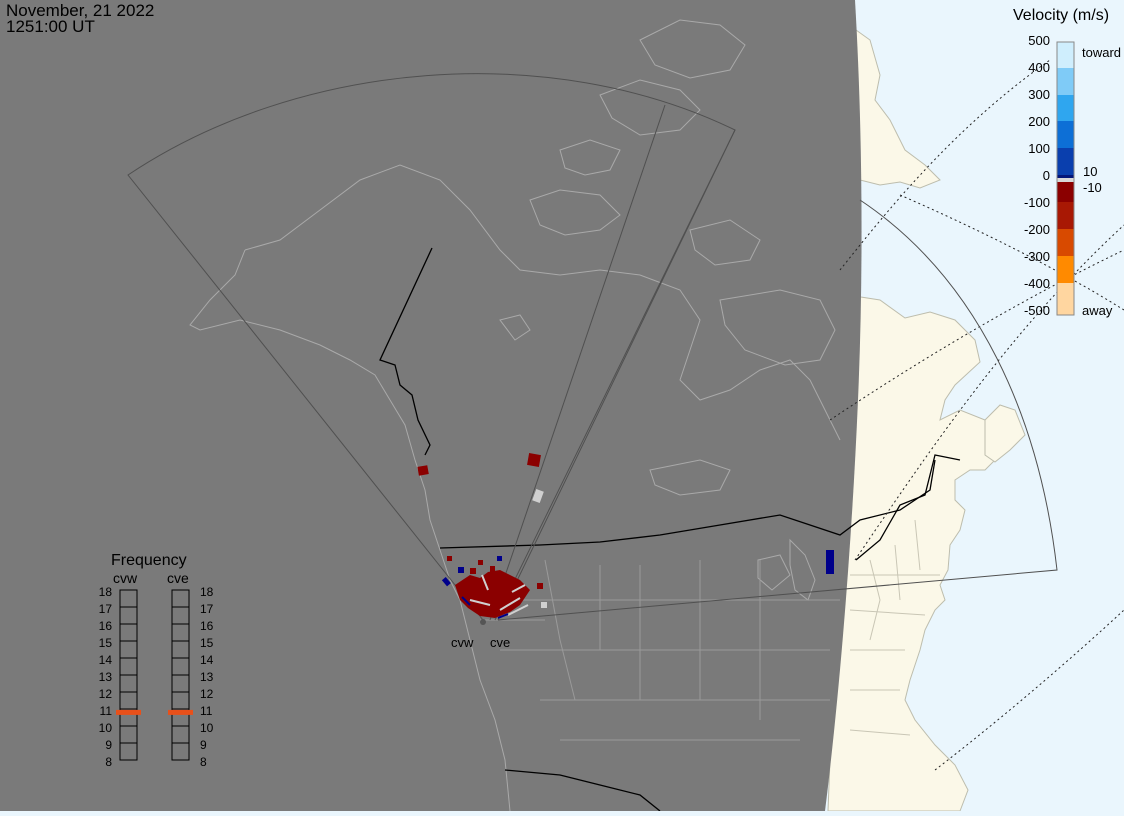 The height and width of the screenshot is (816, 1124). What do you see at coordinates (207, 609) in the screenshot?
I see `frequency-tick-right-17: 17` at bounding box center [207, 609].